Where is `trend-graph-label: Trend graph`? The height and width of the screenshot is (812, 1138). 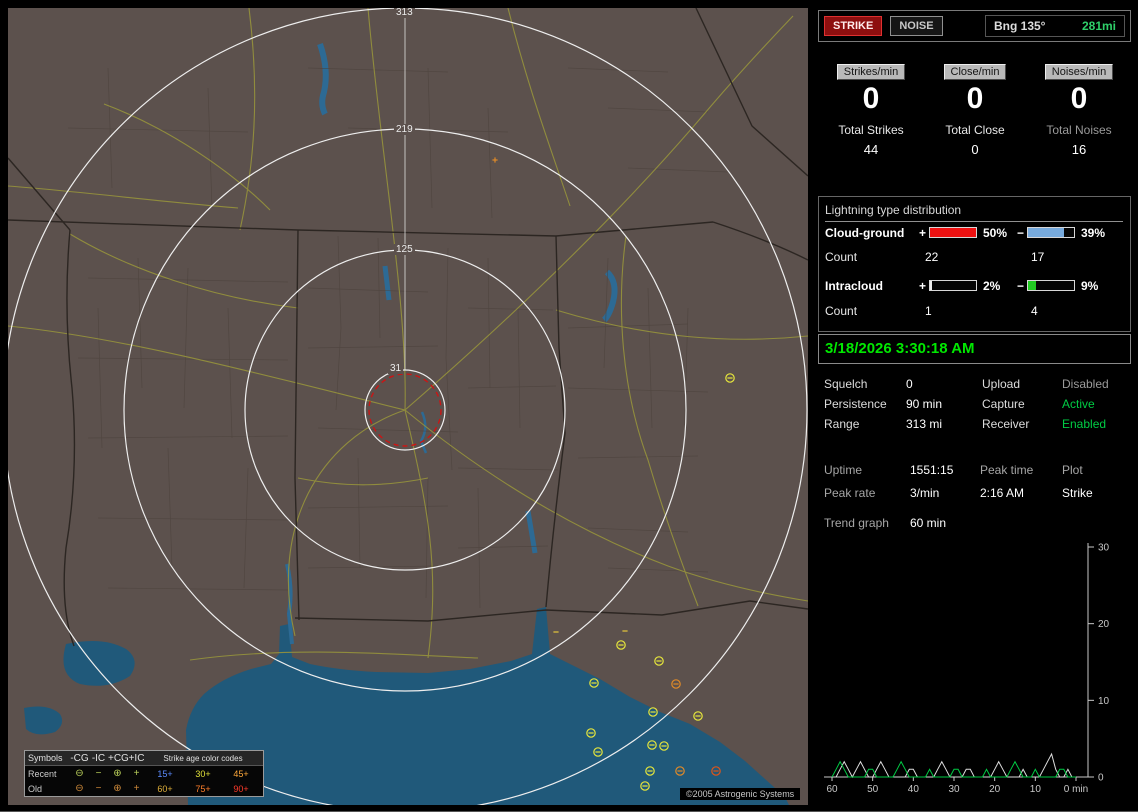 trend-graph-label: Trend graph is located at coordinates (856, 523).